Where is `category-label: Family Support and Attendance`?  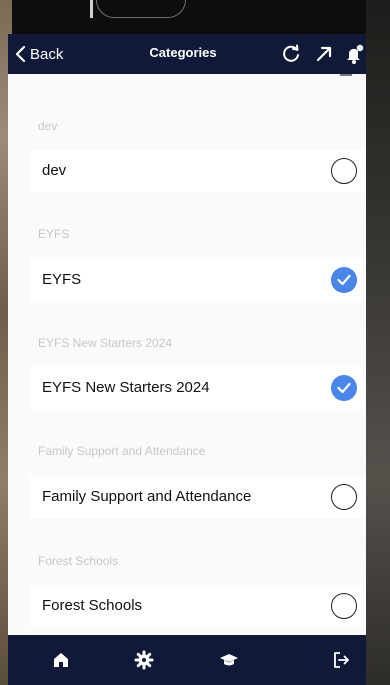
category-label: Family Support and Attendance is located at coordinates (147, 496).